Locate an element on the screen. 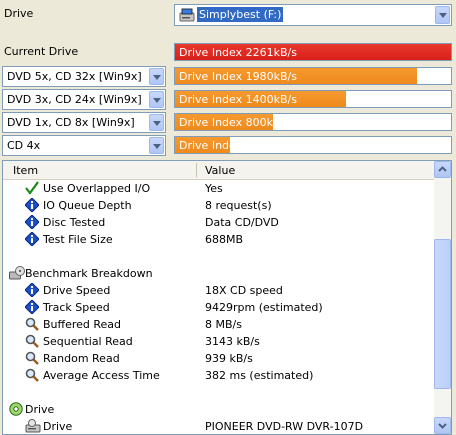 Image resolution: width=456 pixels, height=435 pixels. vertical-scrollbar is located at coordinates (442, 297).